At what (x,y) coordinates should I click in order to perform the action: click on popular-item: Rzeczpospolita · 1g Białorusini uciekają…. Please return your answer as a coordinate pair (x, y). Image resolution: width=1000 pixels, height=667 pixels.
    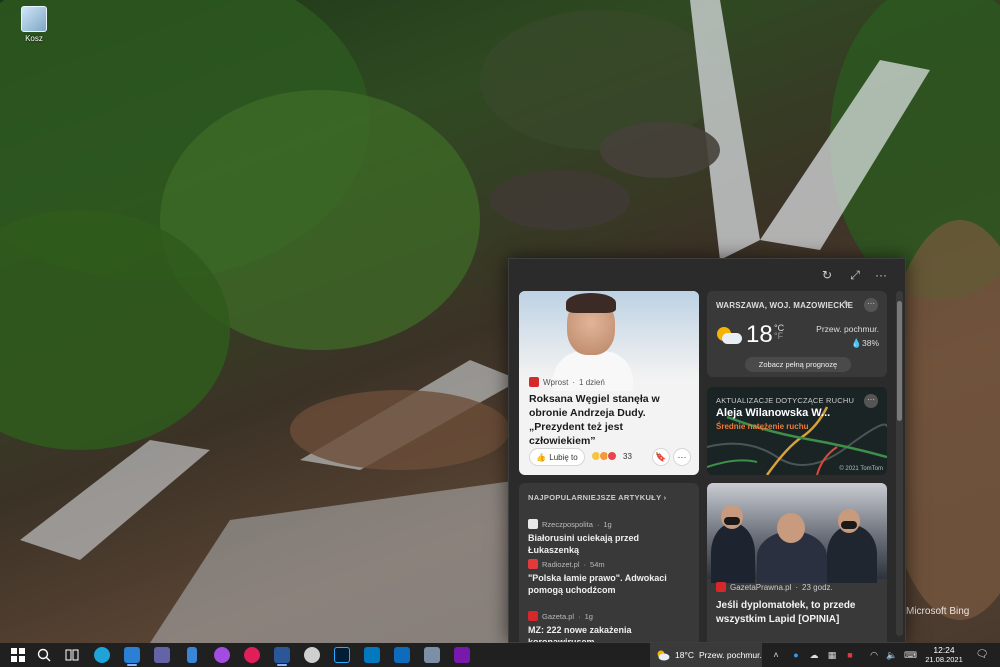
    Looking at the image, I should click on (610, 537).